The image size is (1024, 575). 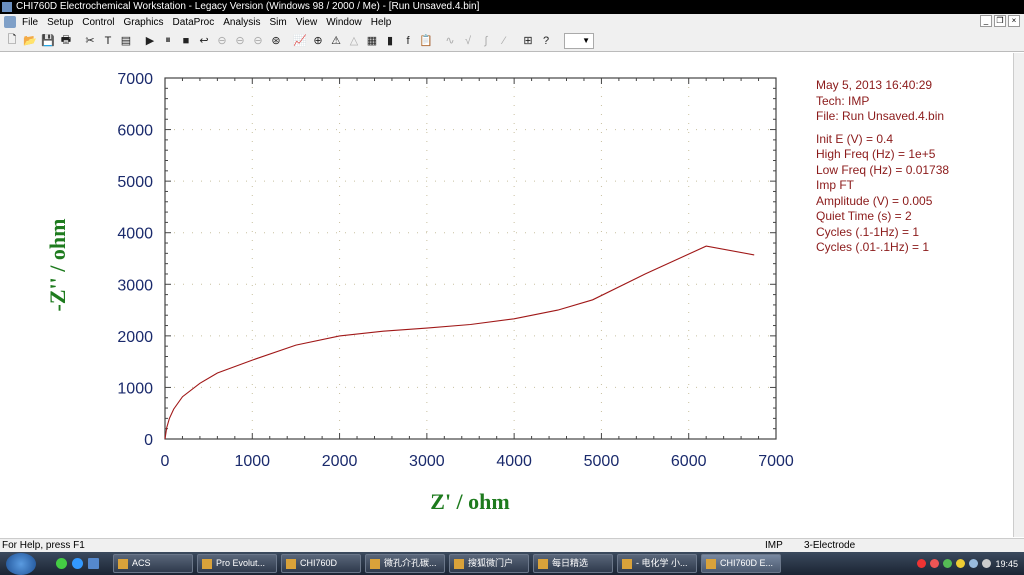 I want to click on x-tick-label: 2000, so click(x=340, y=461).